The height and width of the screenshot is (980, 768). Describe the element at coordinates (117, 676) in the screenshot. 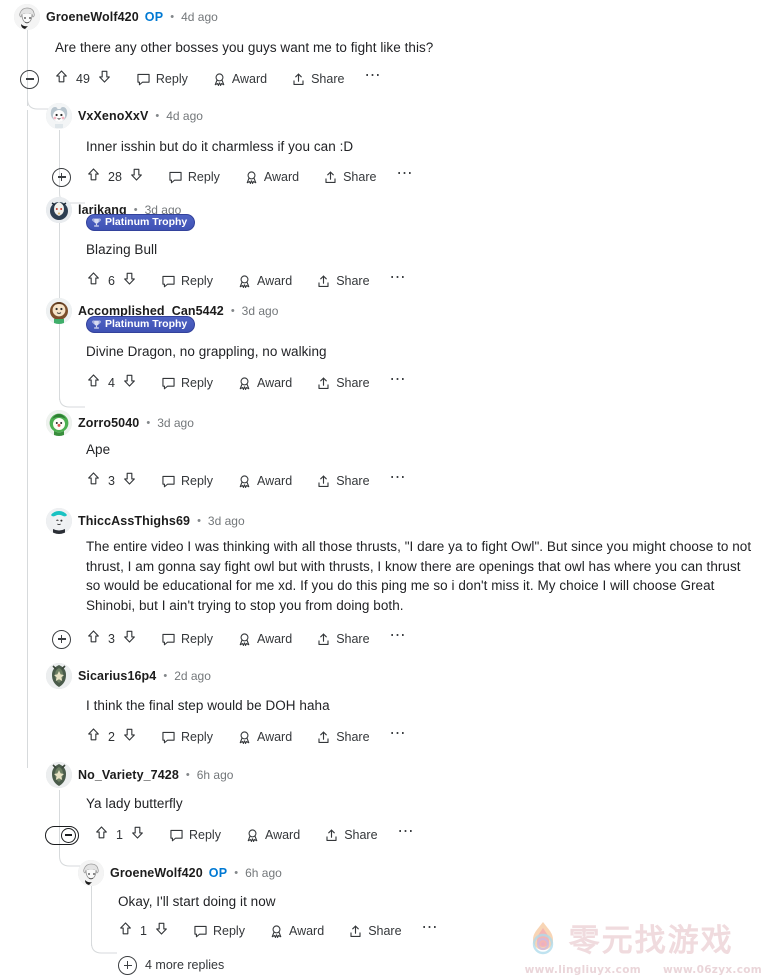

I see `comment-author: Sicarius16p4` at that location.